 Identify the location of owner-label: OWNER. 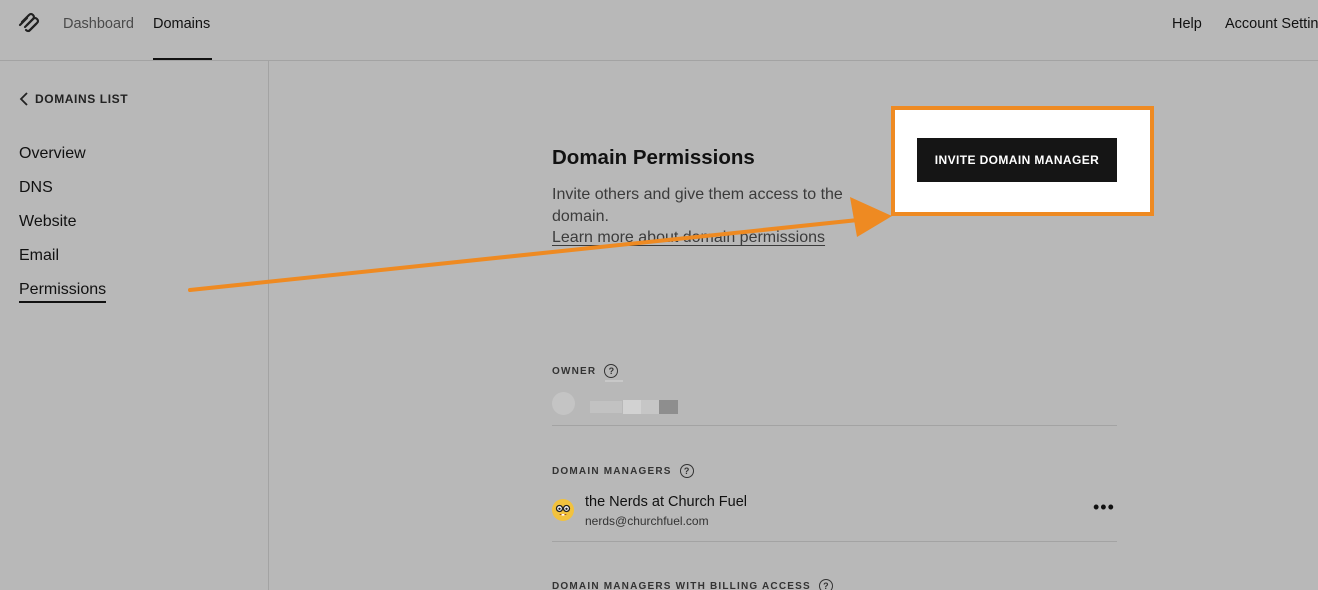
(574, 371).